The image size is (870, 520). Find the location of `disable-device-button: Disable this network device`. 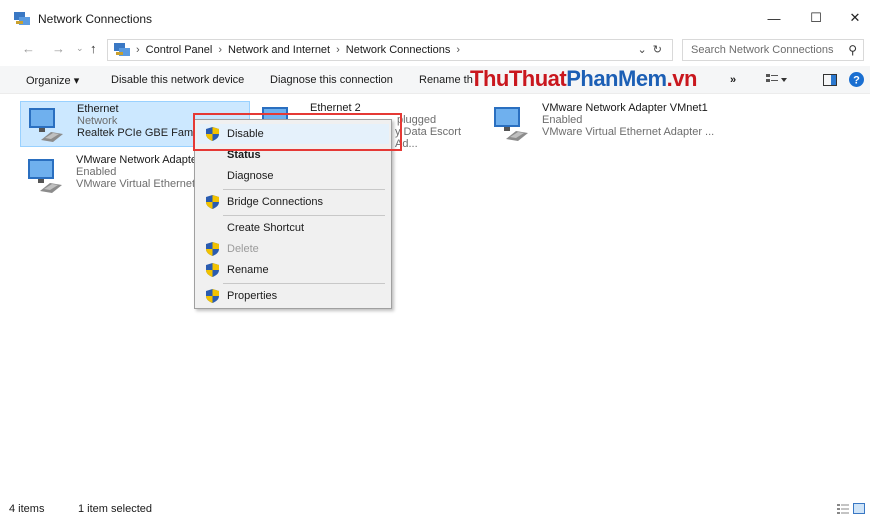

disable-device-button: Disable this network device is located at coordinates (177, 80).